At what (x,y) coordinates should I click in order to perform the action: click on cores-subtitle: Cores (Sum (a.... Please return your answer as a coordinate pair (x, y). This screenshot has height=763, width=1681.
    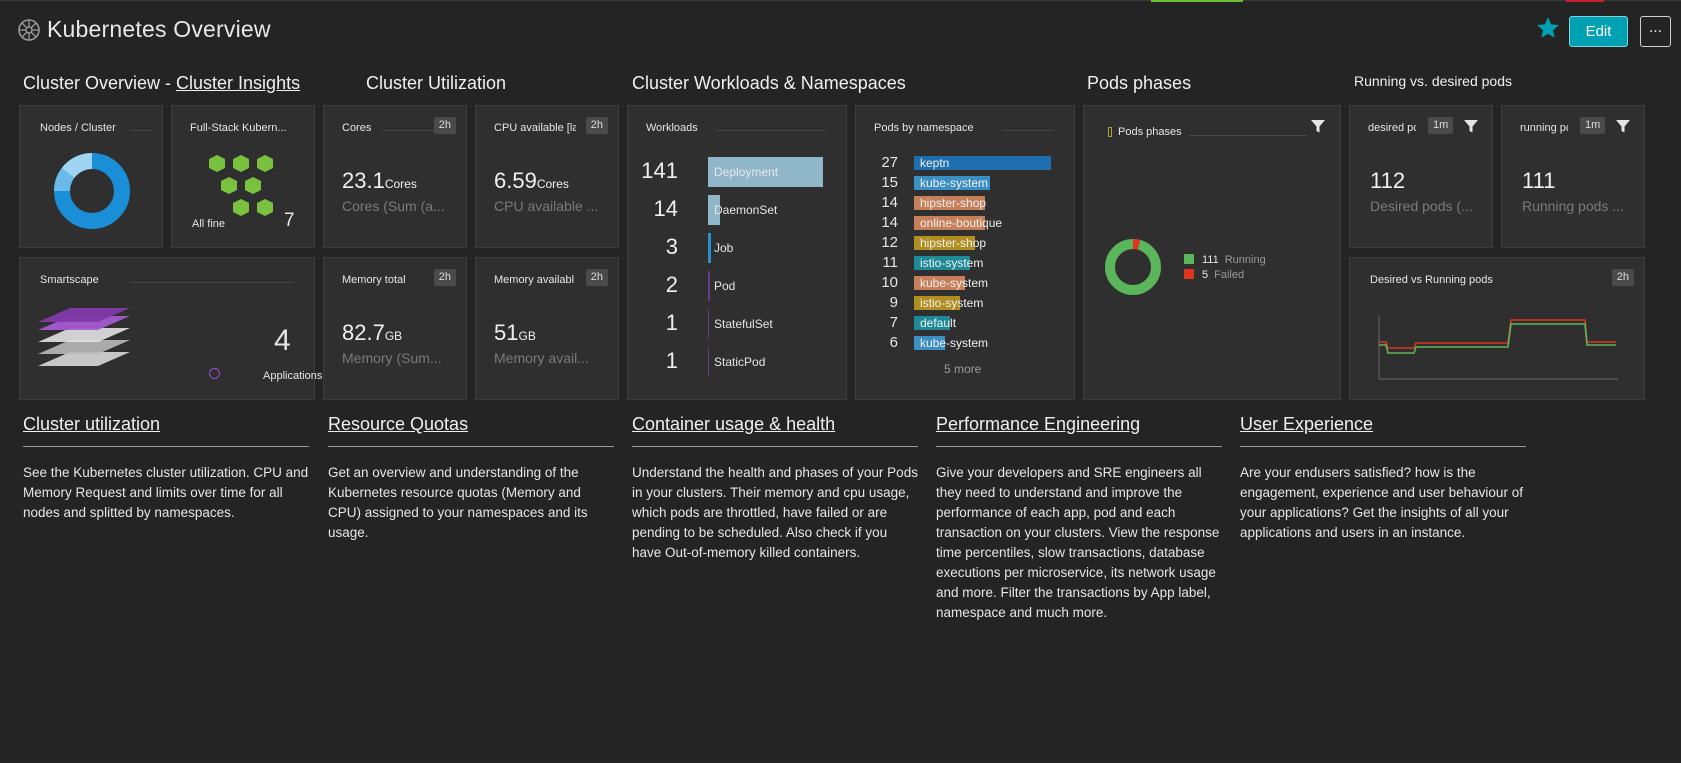
    Looking at the image, I should click on (393, 206).